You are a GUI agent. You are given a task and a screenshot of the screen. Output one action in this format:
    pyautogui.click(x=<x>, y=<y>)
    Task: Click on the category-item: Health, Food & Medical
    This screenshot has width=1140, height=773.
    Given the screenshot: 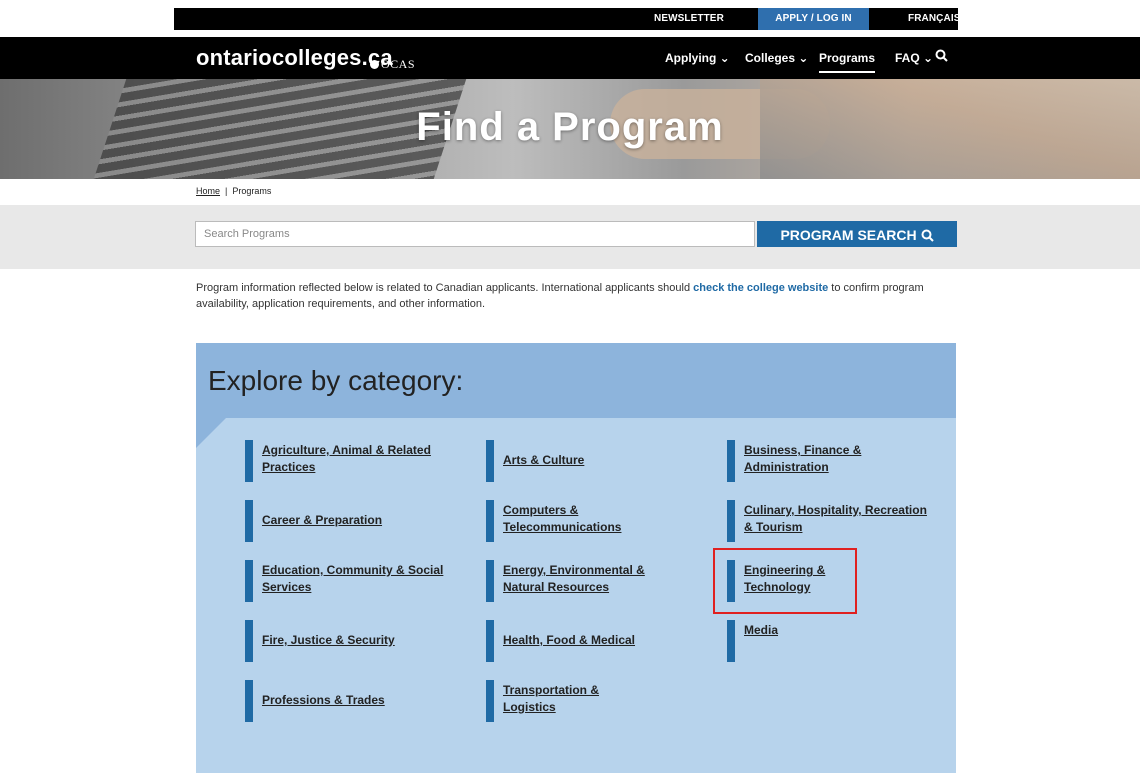 What is the action you would take?
    pyautogui.click(x=586, y=641)
    